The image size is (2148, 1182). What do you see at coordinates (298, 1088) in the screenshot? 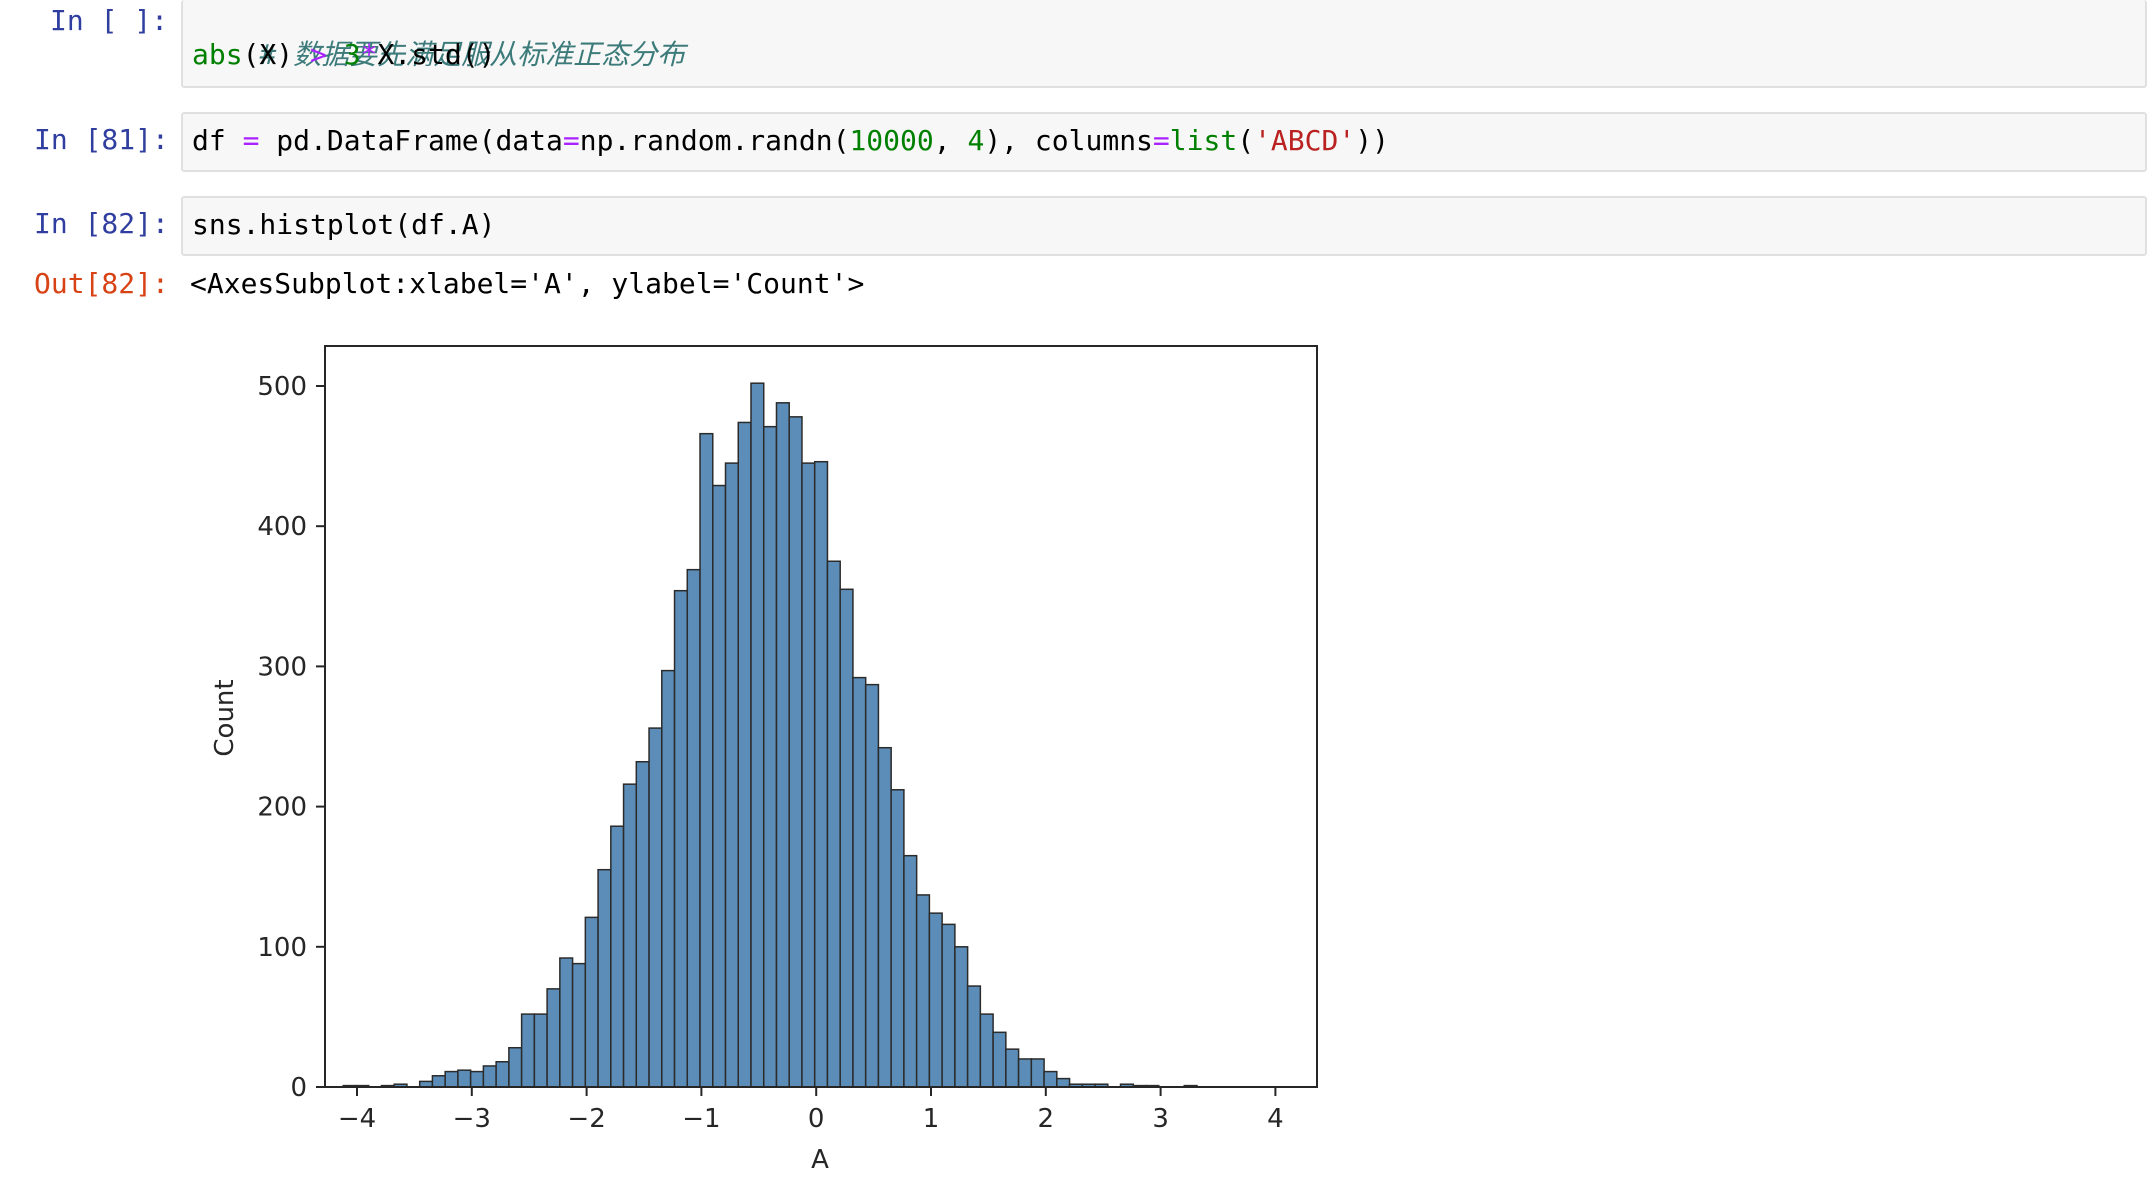
I see `y-tick-label: 0` at bounding box center [298, 1088].